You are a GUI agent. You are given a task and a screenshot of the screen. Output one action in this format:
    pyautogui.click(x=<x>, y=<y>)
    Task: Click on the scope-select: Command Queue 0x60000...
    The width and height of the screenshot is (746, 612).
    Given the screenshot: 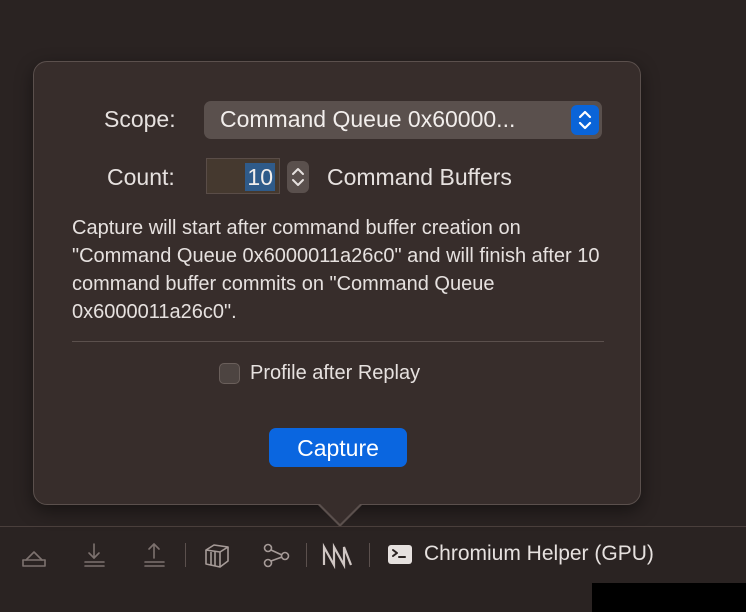 What is the action you would take?
    pyautogui.click(x=403, y=120)
    